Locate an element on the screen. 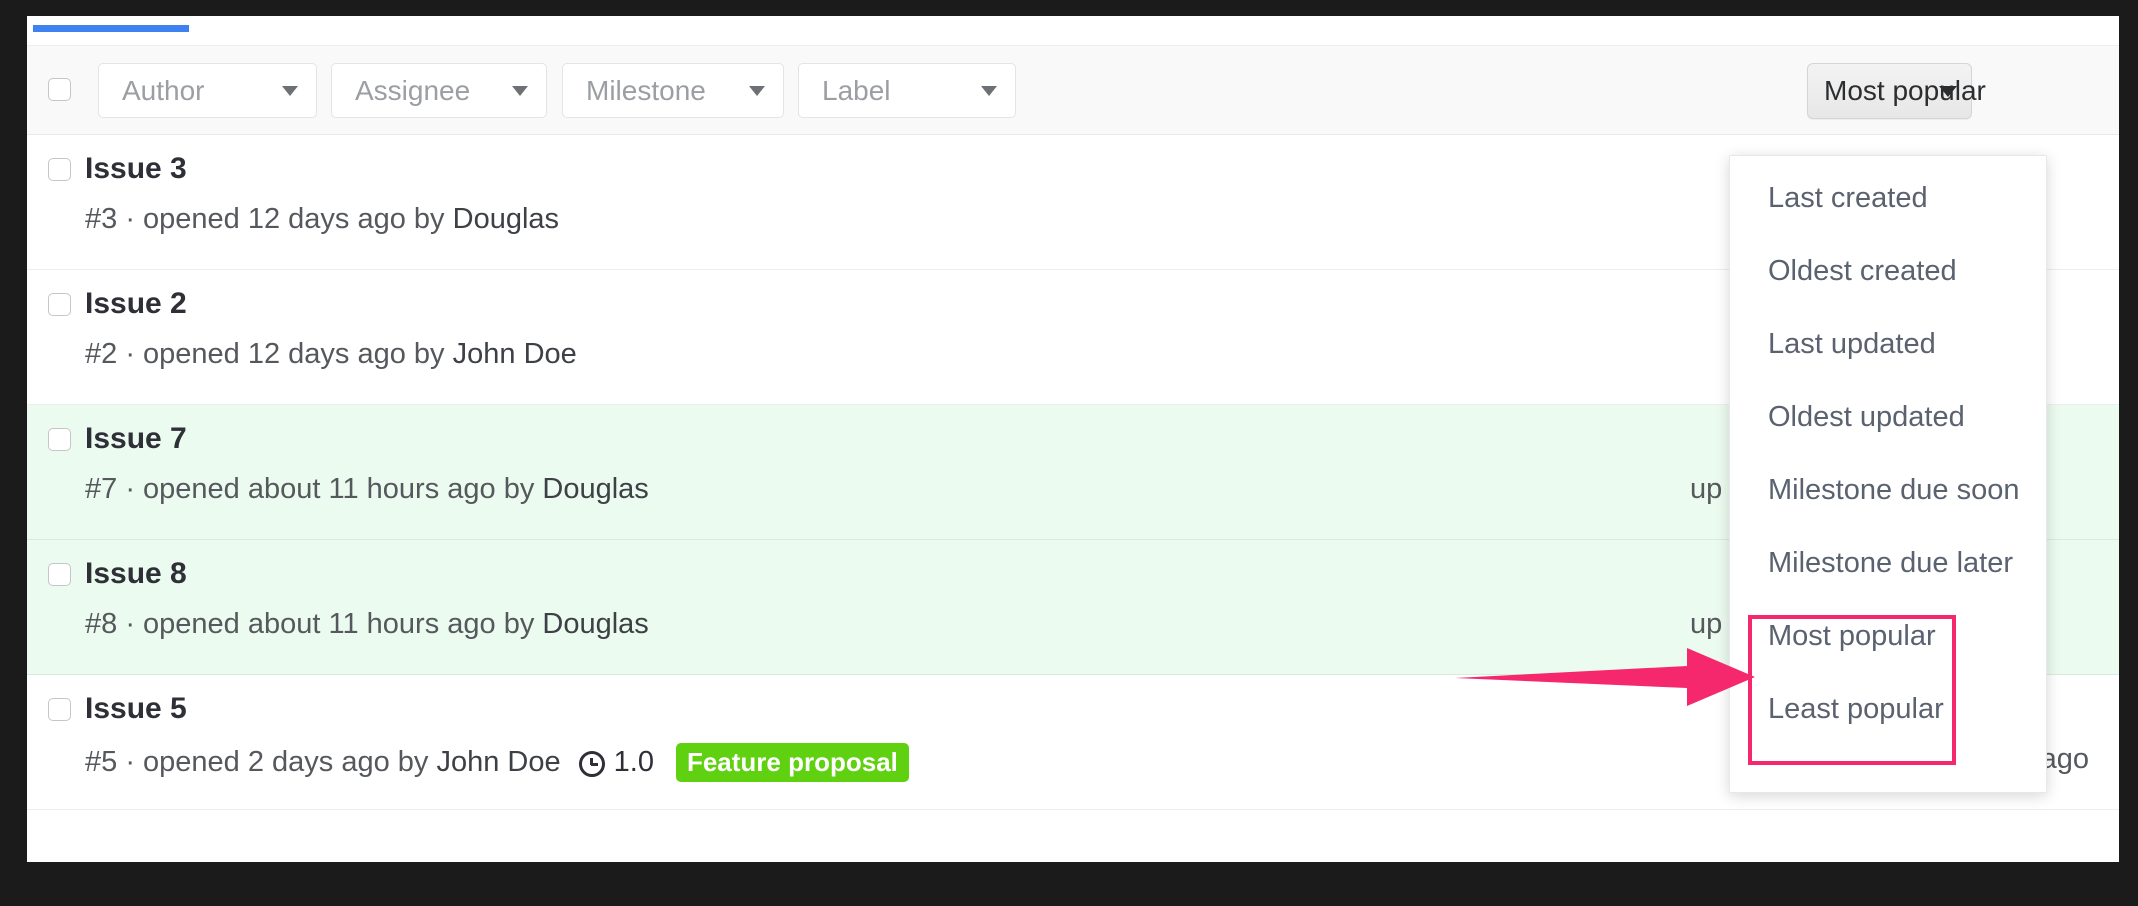 This screenshot has height=906, width=2138. sort-menu-item-oldest-created: Oldest created is located at coordinates (1862, 271).